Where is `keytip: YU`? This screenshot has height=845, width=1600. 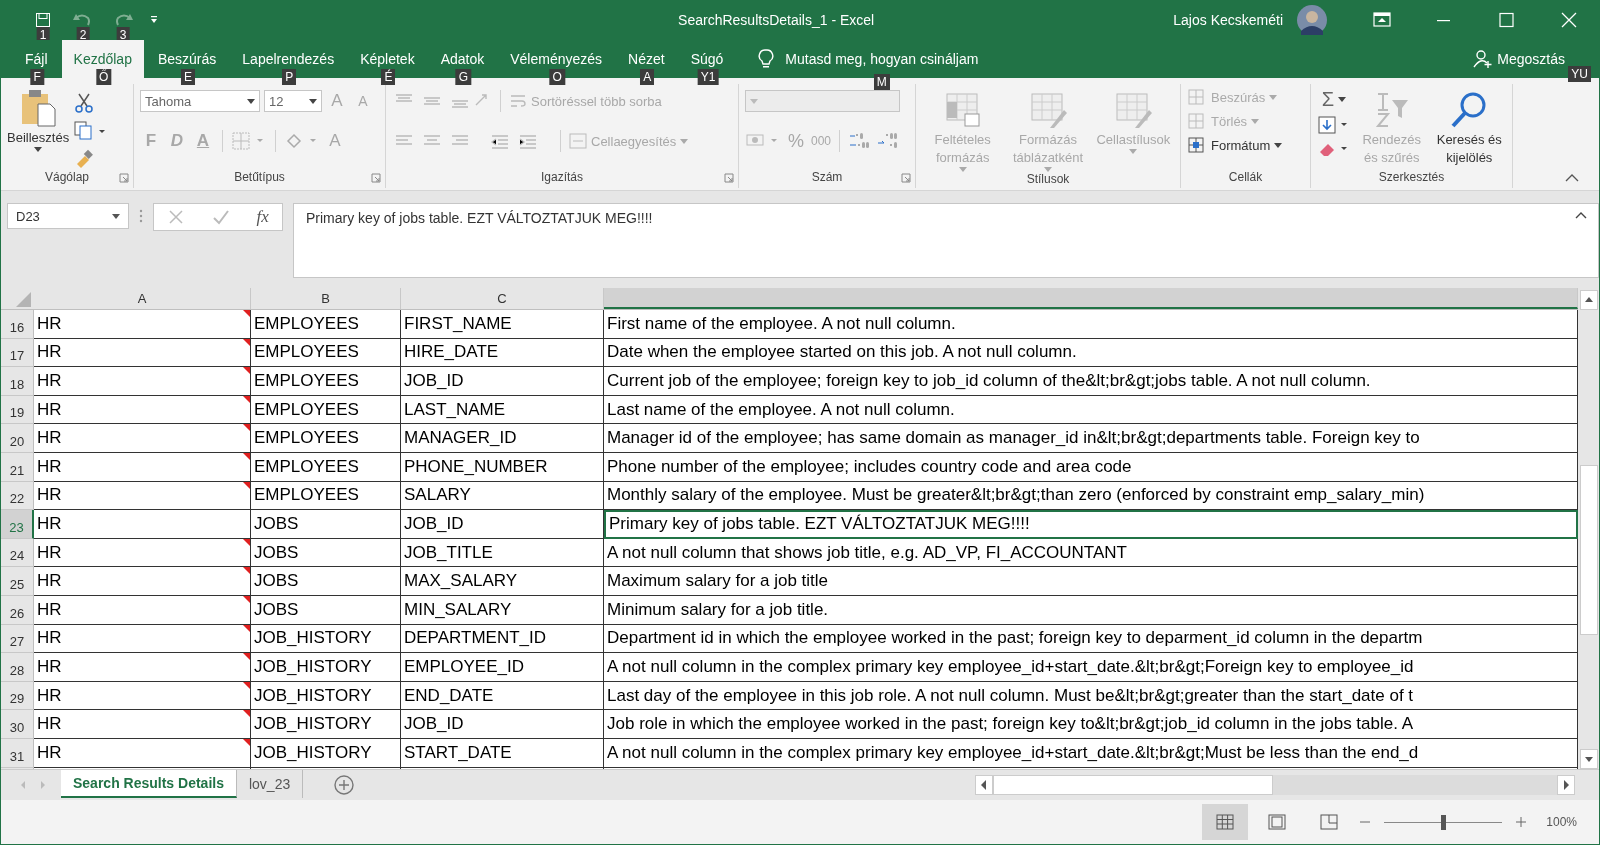
keytip: YU is located at coordinates (1579, 74).